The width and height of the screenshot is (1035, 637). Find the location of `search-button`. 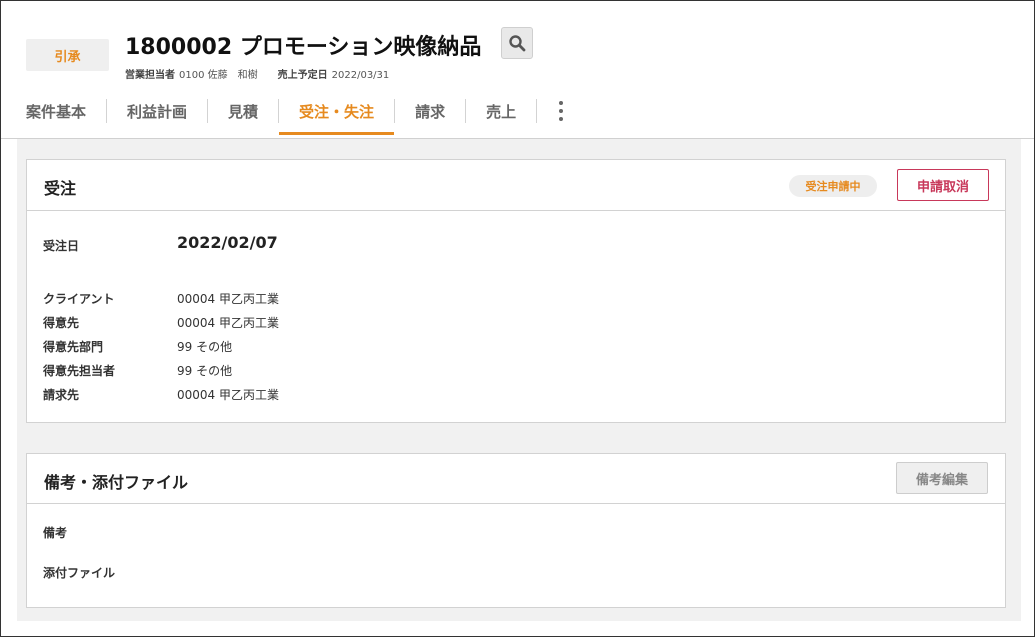

search-button is located at coordinates (517, 43).